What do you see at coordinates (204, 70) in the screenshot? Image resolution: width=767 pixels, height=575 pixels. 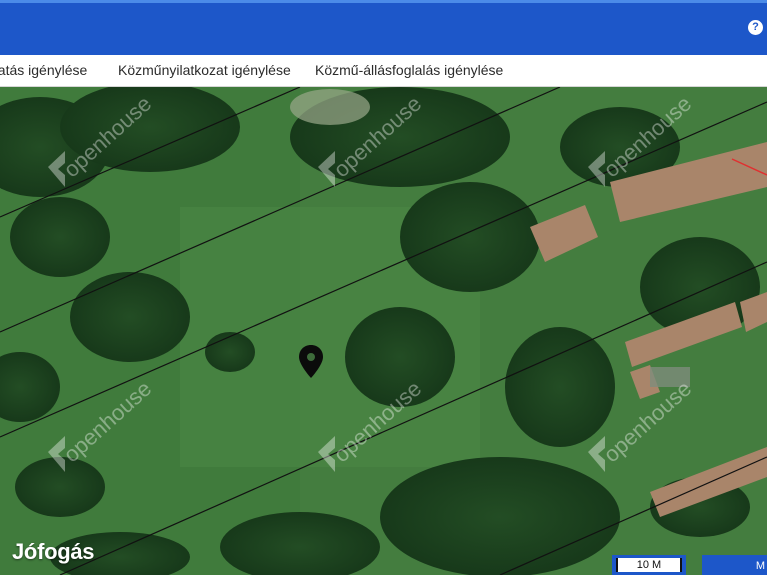 I see `tab-utility-statement: Közműnyilatkozat igénylése` at bounding box center [204, 70].